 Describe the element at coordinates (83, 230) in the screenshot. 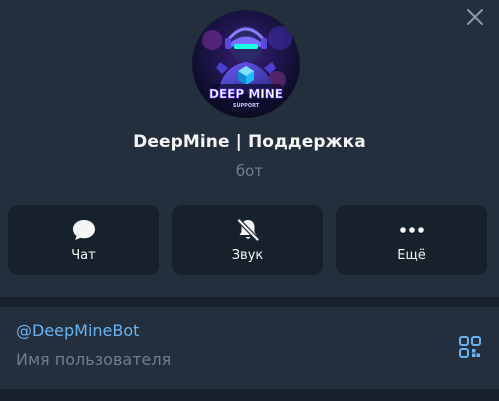

I see `chat-bubble-icon` at that location.